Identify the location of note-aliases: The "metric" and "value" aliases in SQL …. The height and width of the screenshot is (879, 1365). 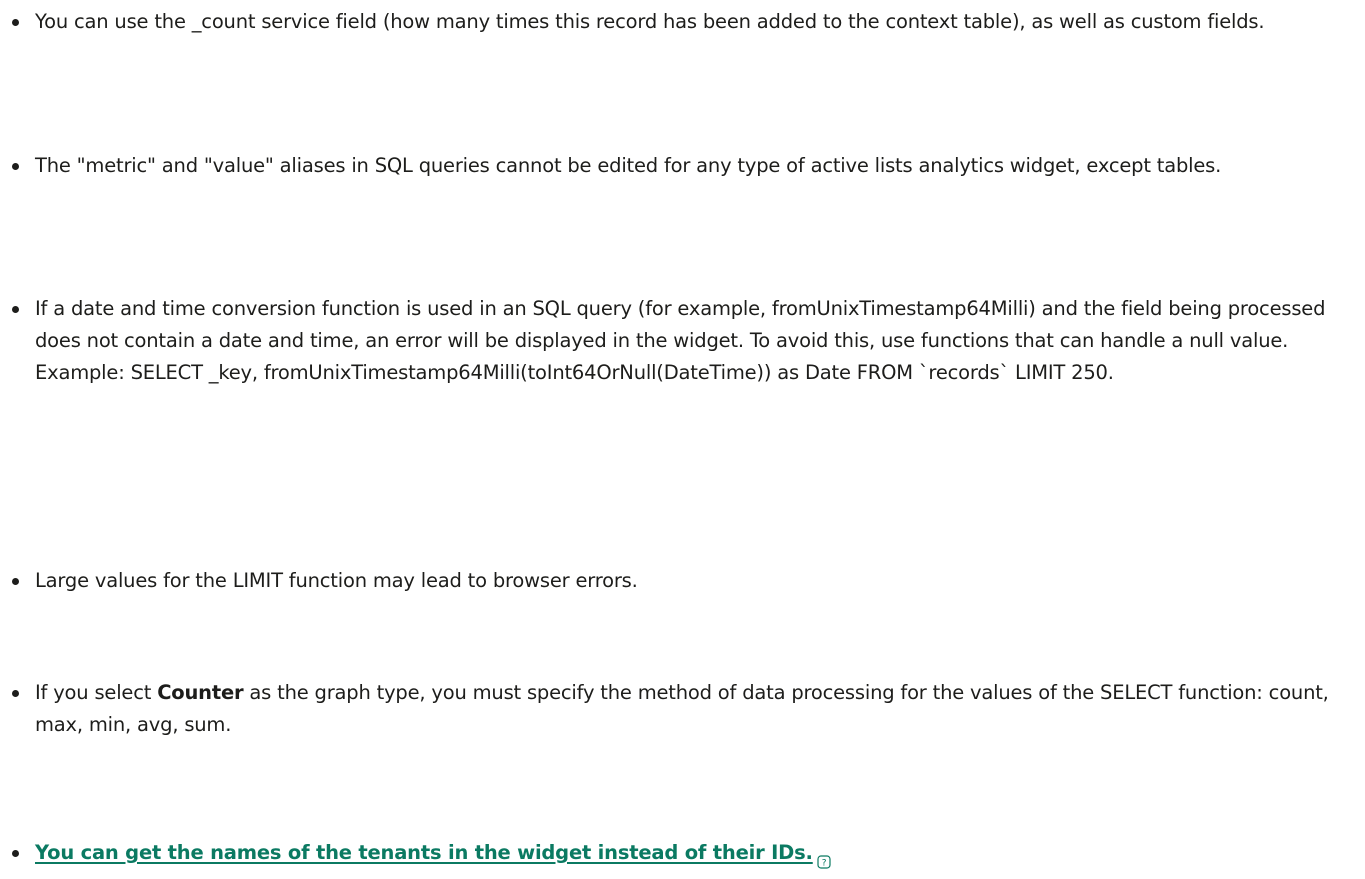
(628, 165).